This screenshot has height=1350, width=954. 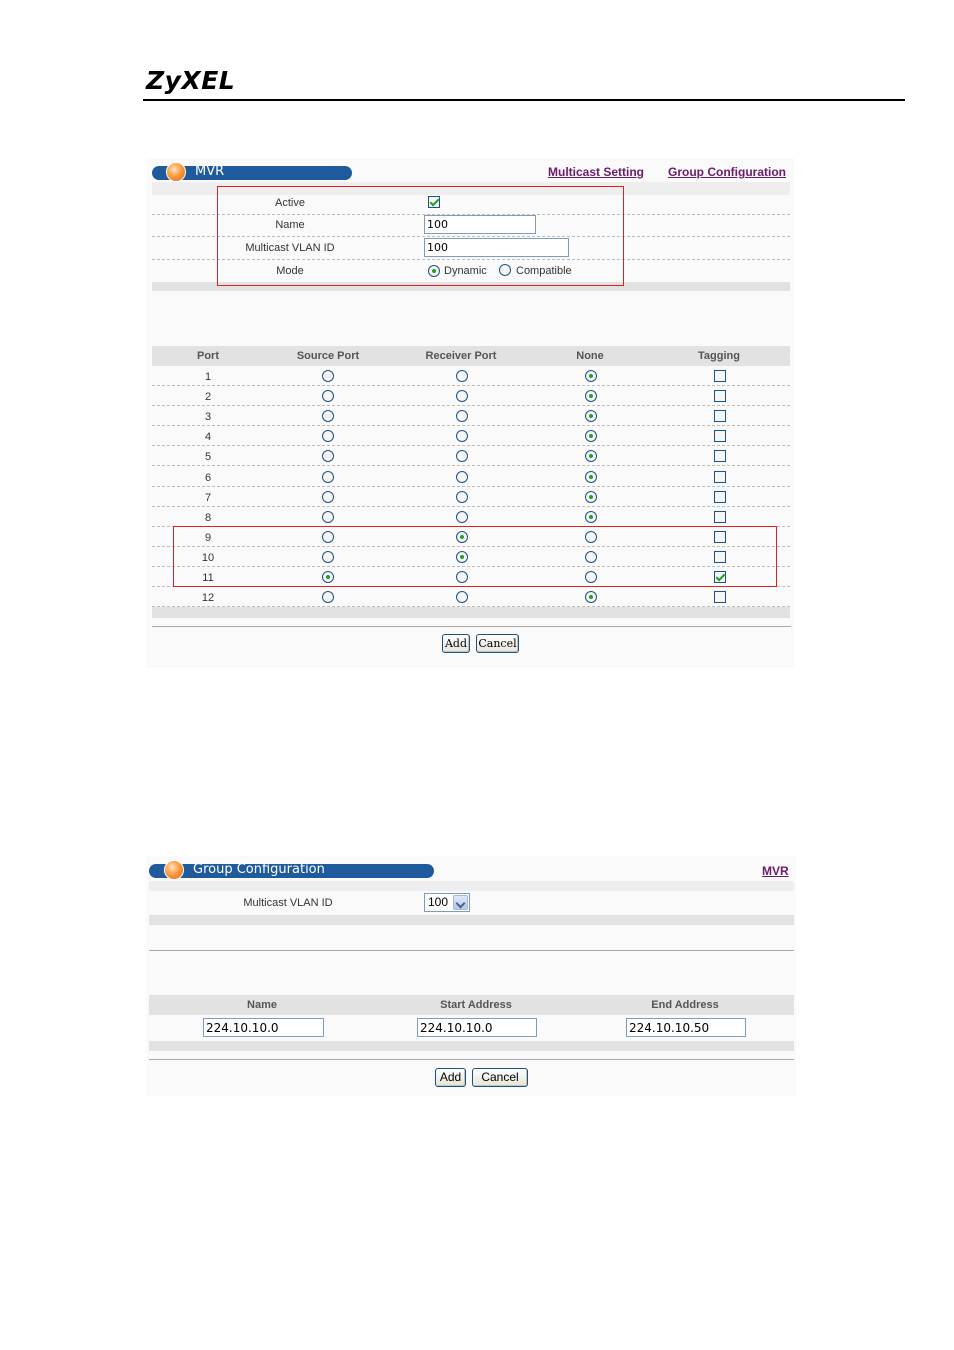 I want to click on mvr-title-bar: MVR, so click(x=252, y=172).